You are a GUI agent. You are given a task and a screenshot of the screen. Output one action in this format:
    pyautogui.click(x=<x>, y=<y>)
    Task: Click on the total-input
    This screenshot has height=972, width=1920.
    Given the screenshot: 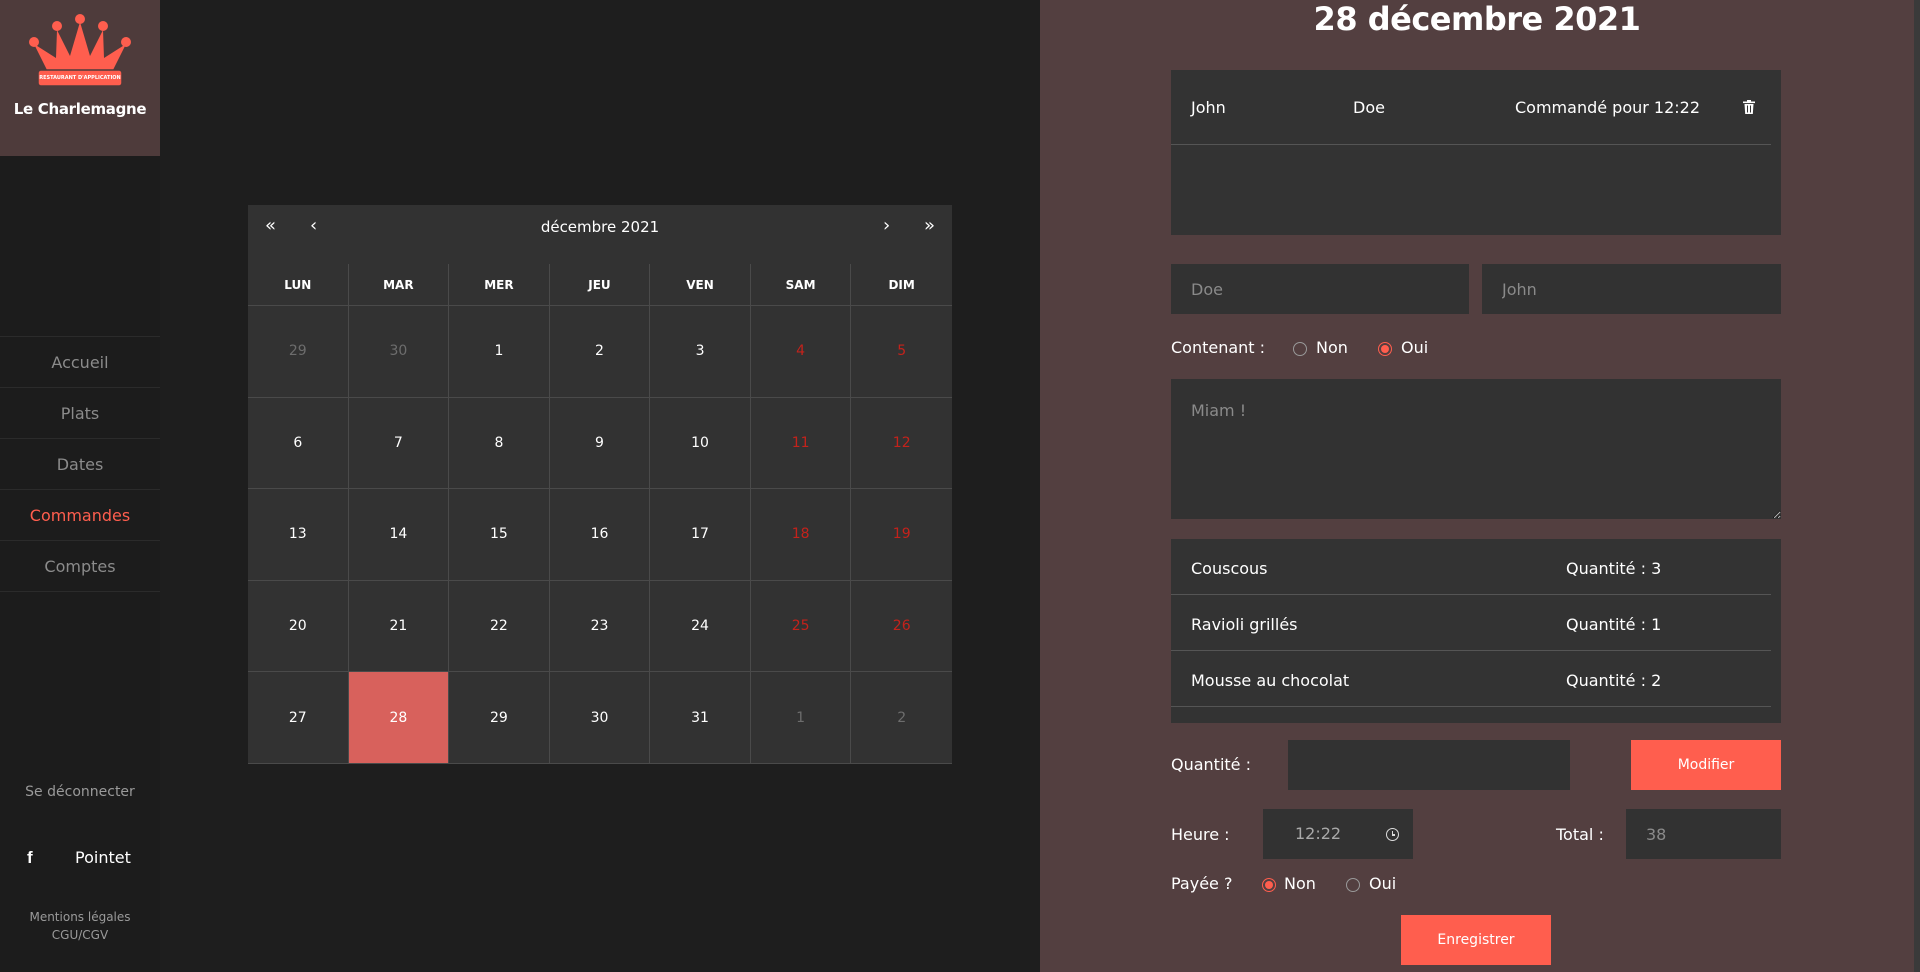 What is the action you would take?
    pyautogui.click(x=1703, y=834)
    